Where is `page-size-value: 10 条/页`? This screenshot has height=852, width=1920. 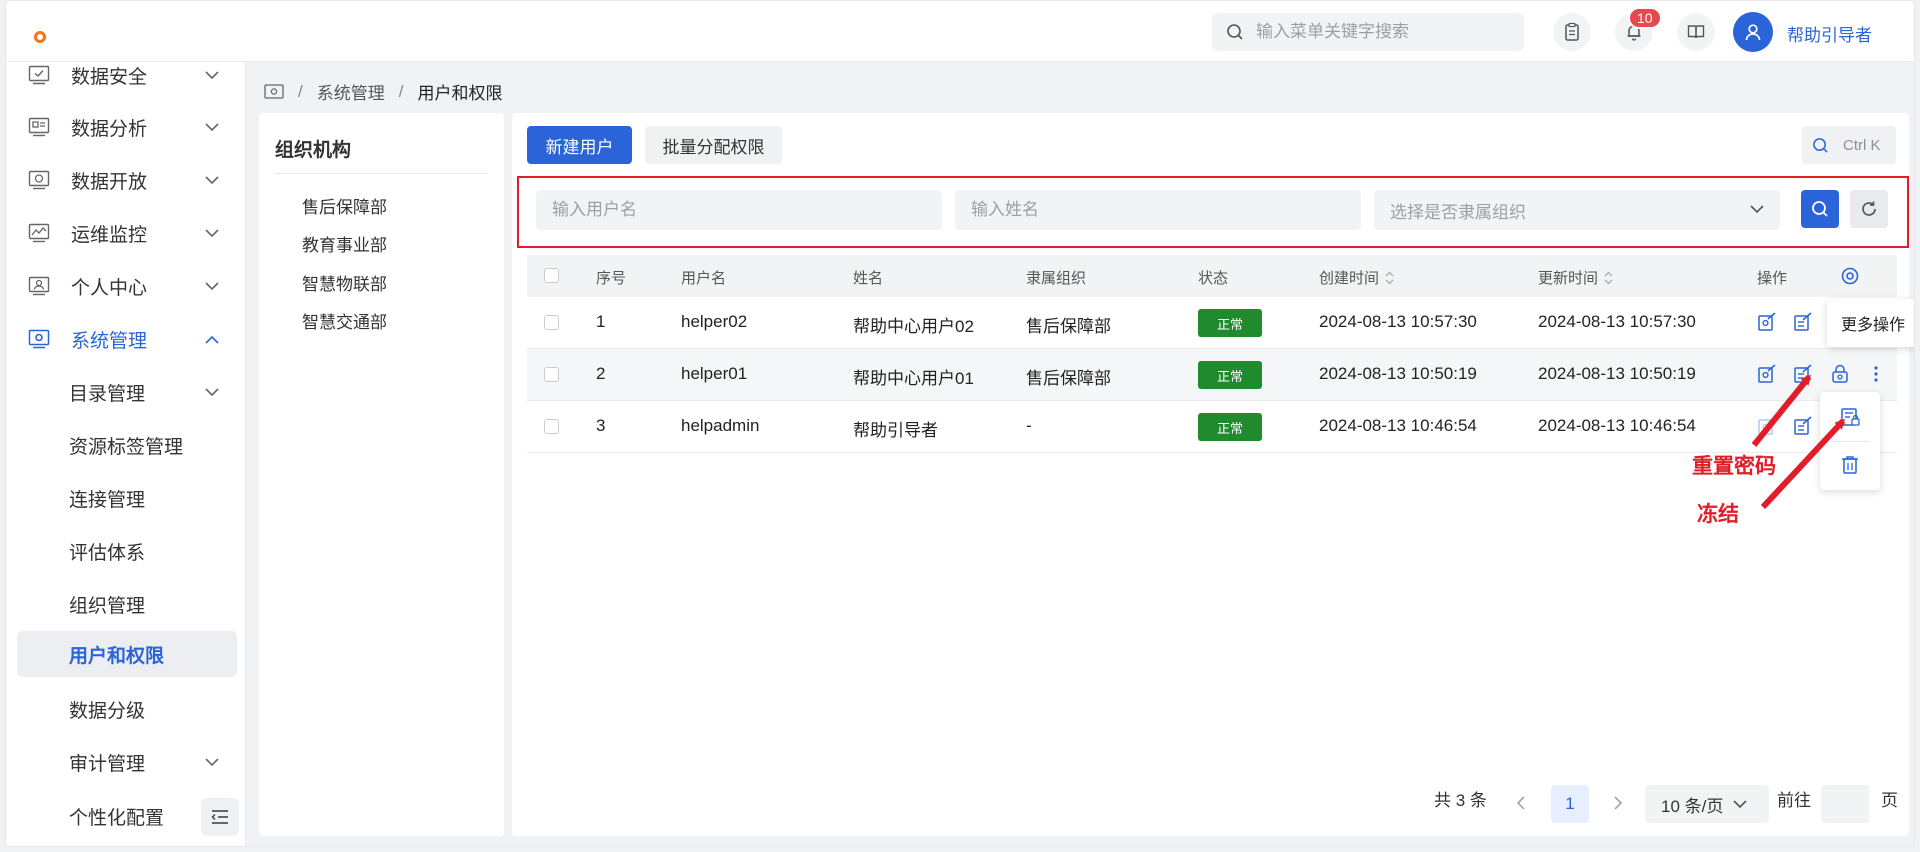
page-size-value: 10 条/页 is located at coordinates (1692, 806).